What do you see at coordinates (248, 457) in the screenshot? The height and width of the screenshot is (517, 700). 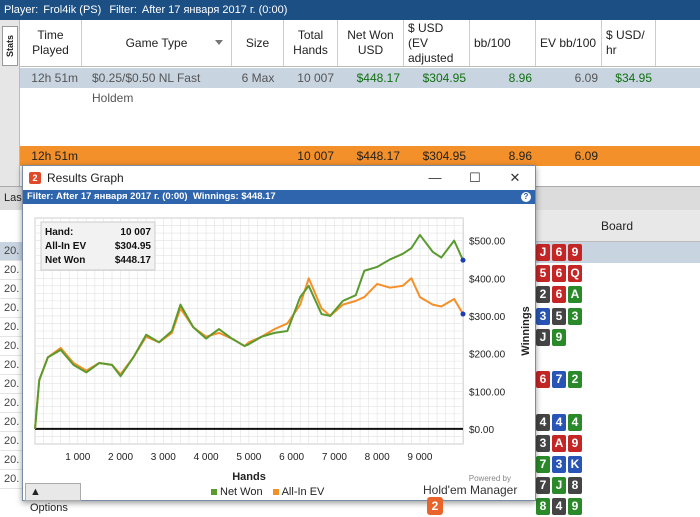 I see `x-tick-label: 5 000` at bounding box center [248, 457].